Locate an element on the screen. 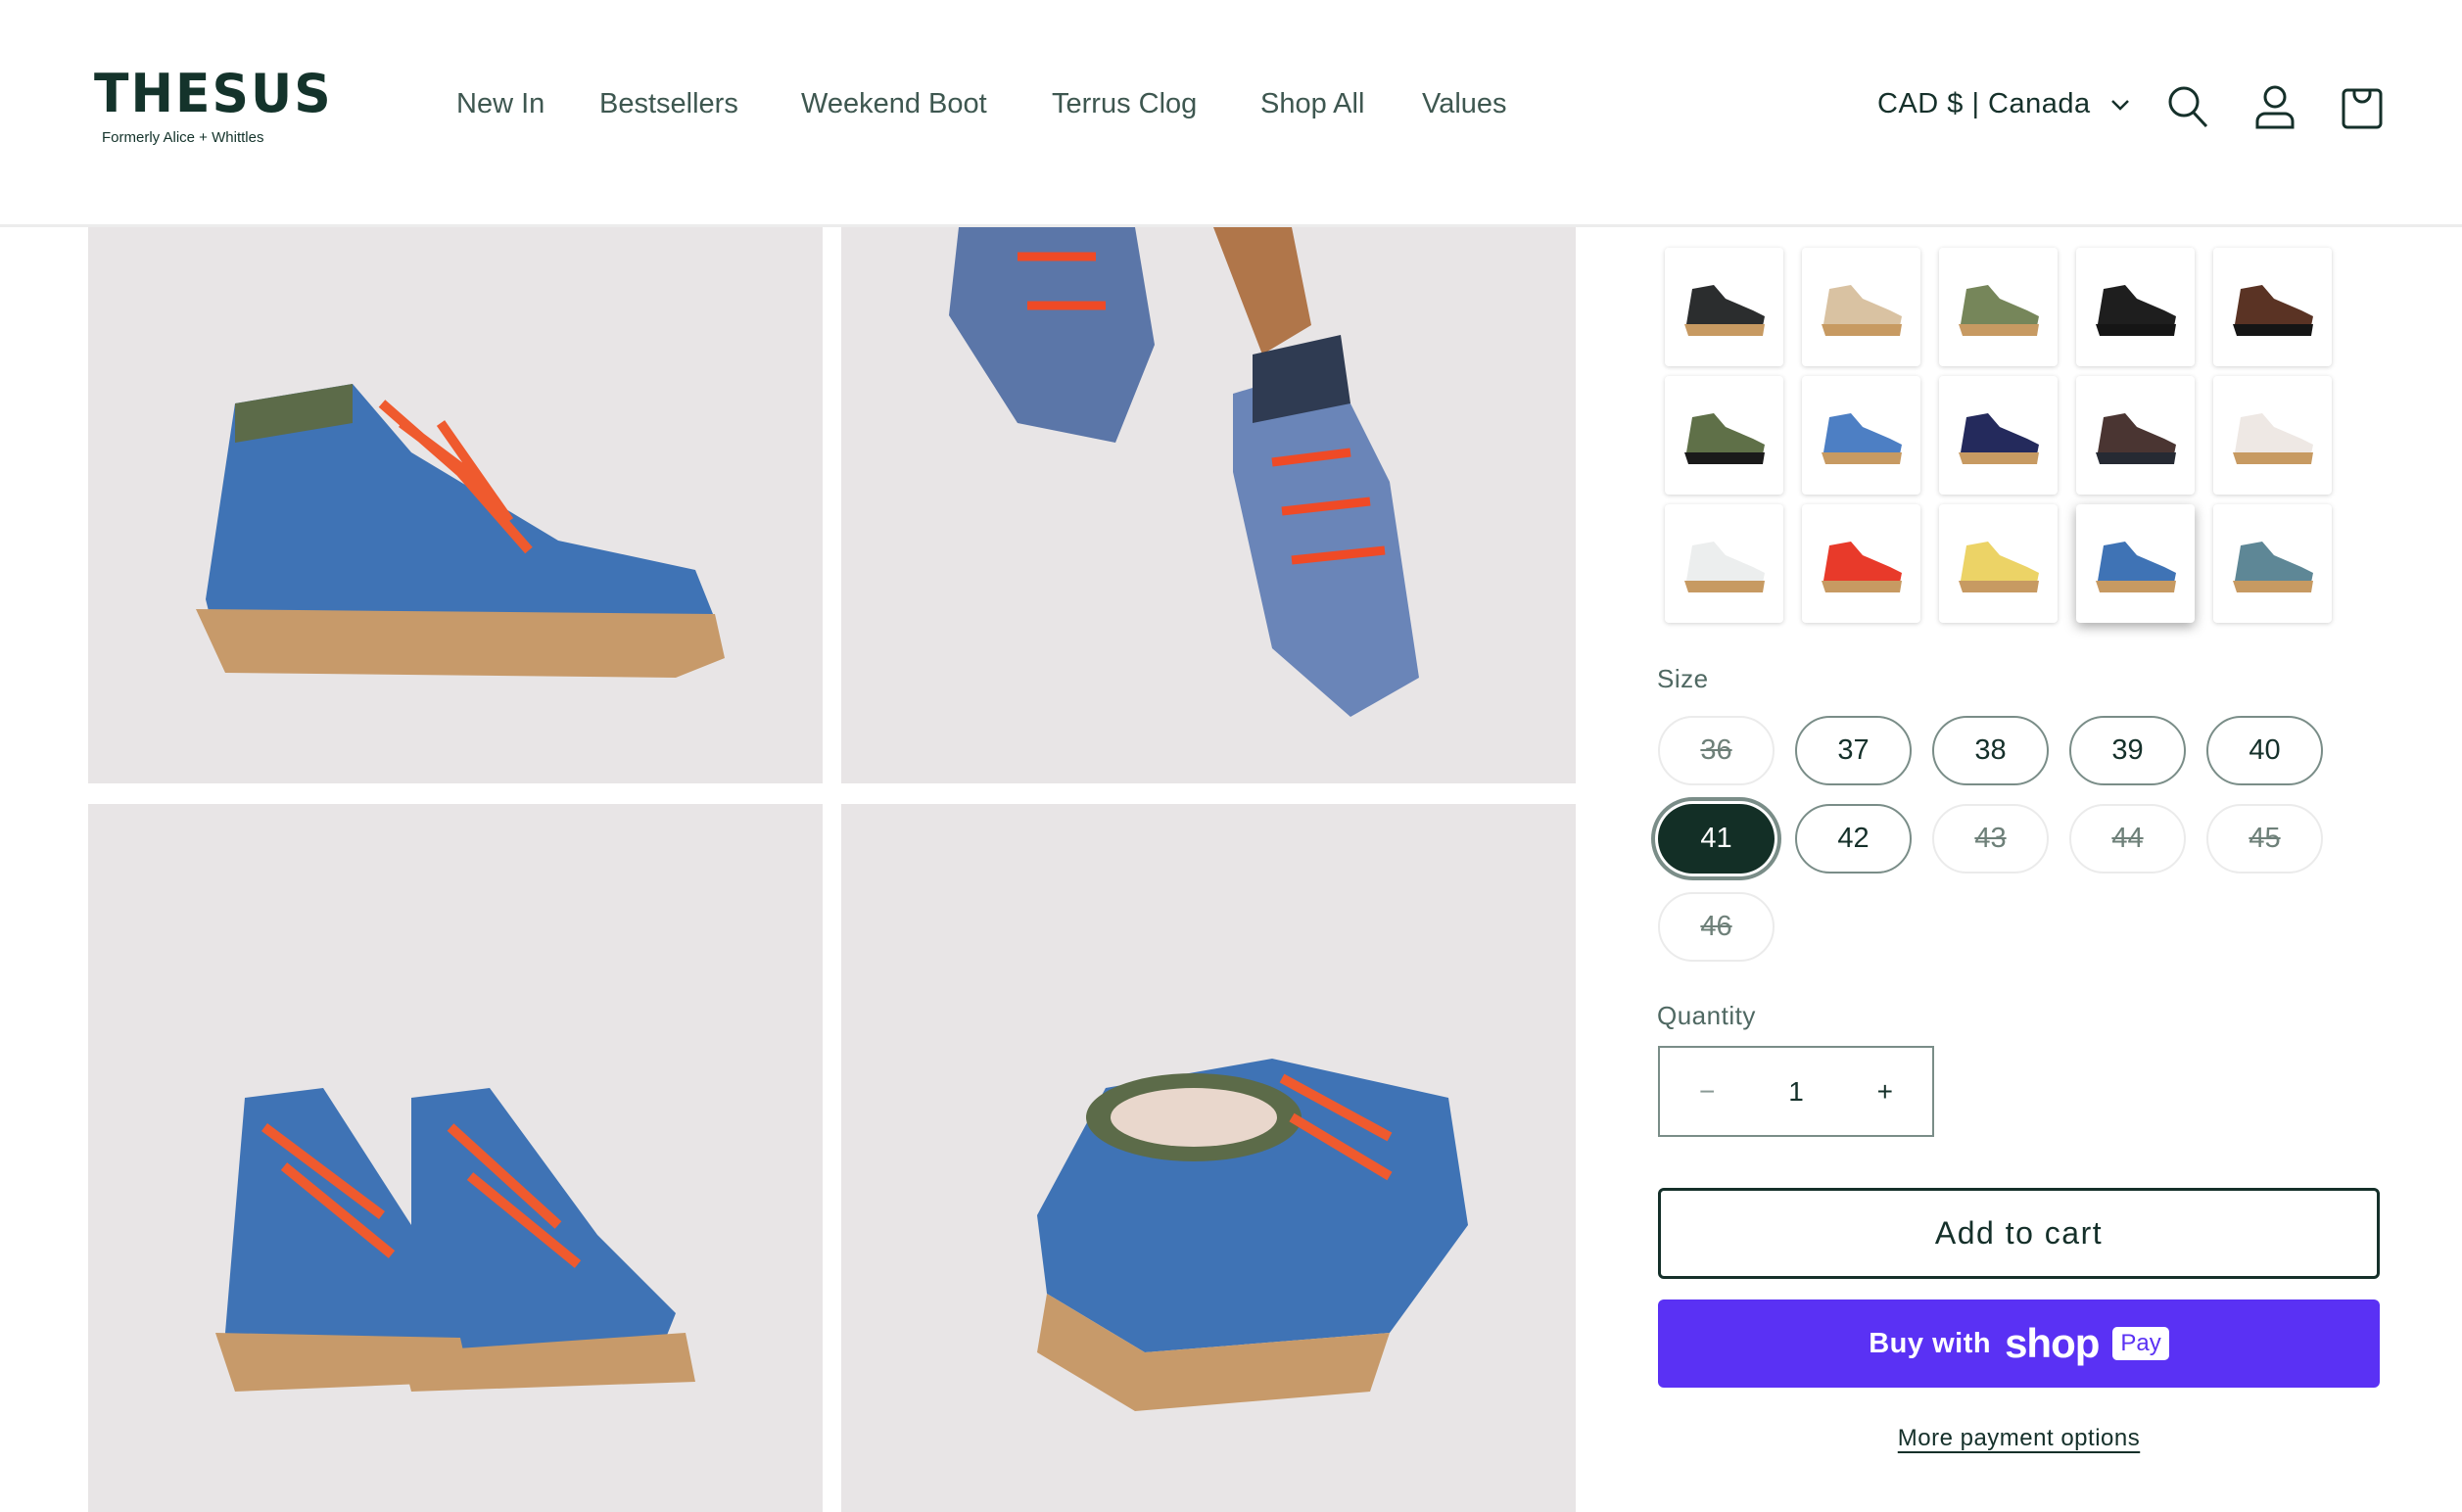  quantity-input: 1 is located at coordinates (1796, 1092).